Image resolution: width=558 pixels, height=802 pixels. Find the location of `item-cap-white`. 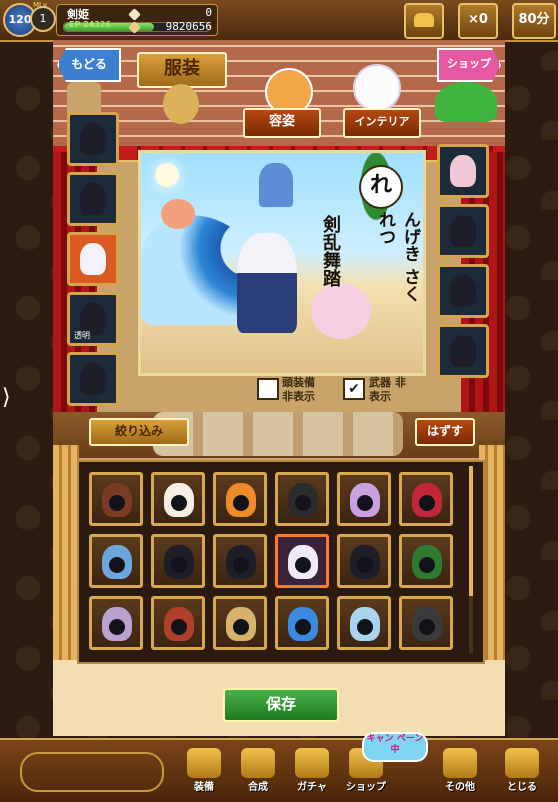

item-cap-white is located at coordinates (178, 499).